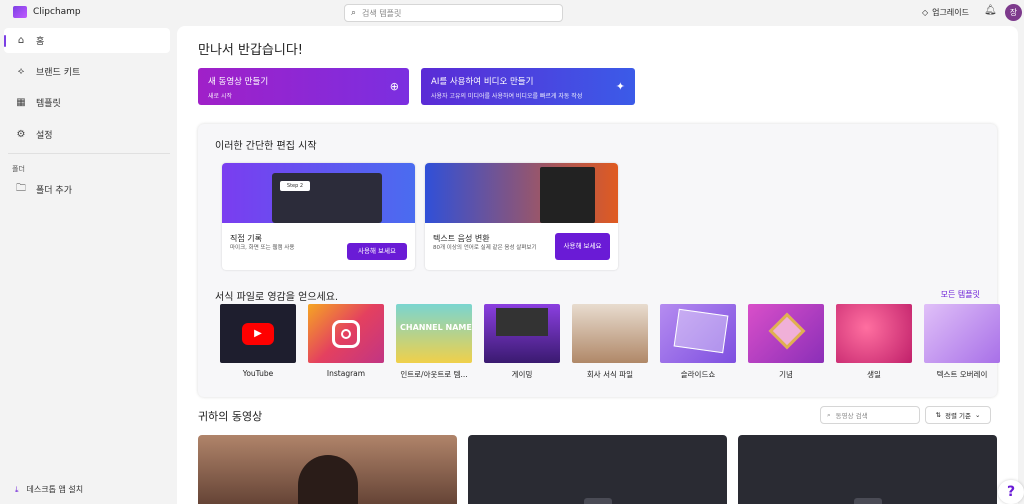 The height and width of the screenshot is (504, 1024). Describe the element at coordinates (54, 191) in the screenshot. I see `add-folder-label: 폴더 추가` at that location.